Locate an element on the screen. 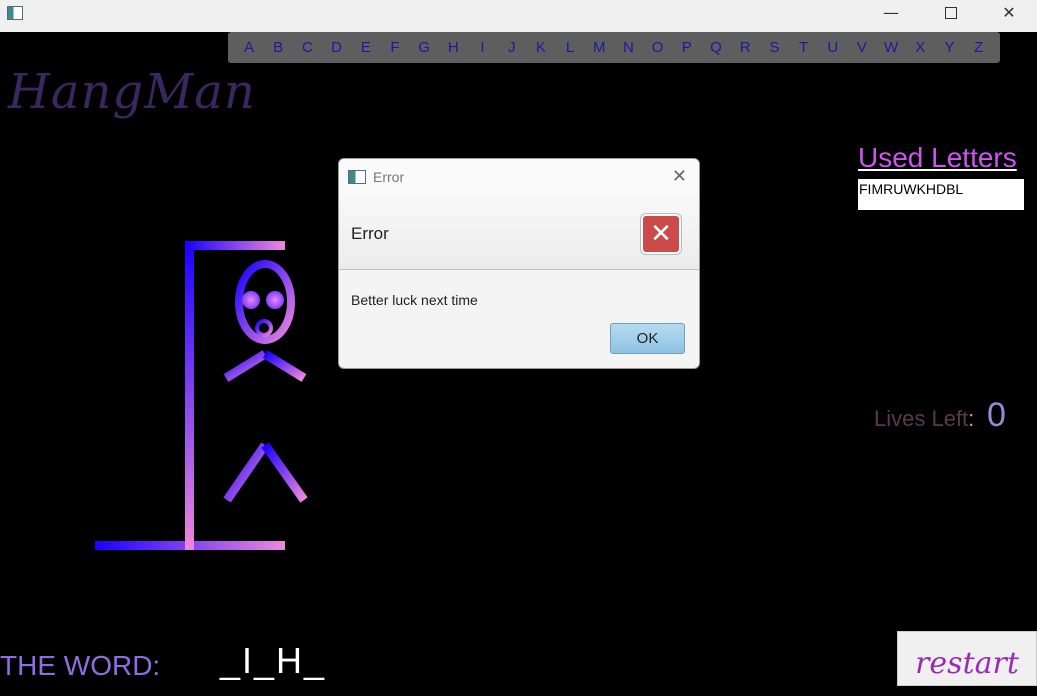 This screenshot has width=1037, height=696. word-value: _I_H_ is located at coordinates (273, 660).